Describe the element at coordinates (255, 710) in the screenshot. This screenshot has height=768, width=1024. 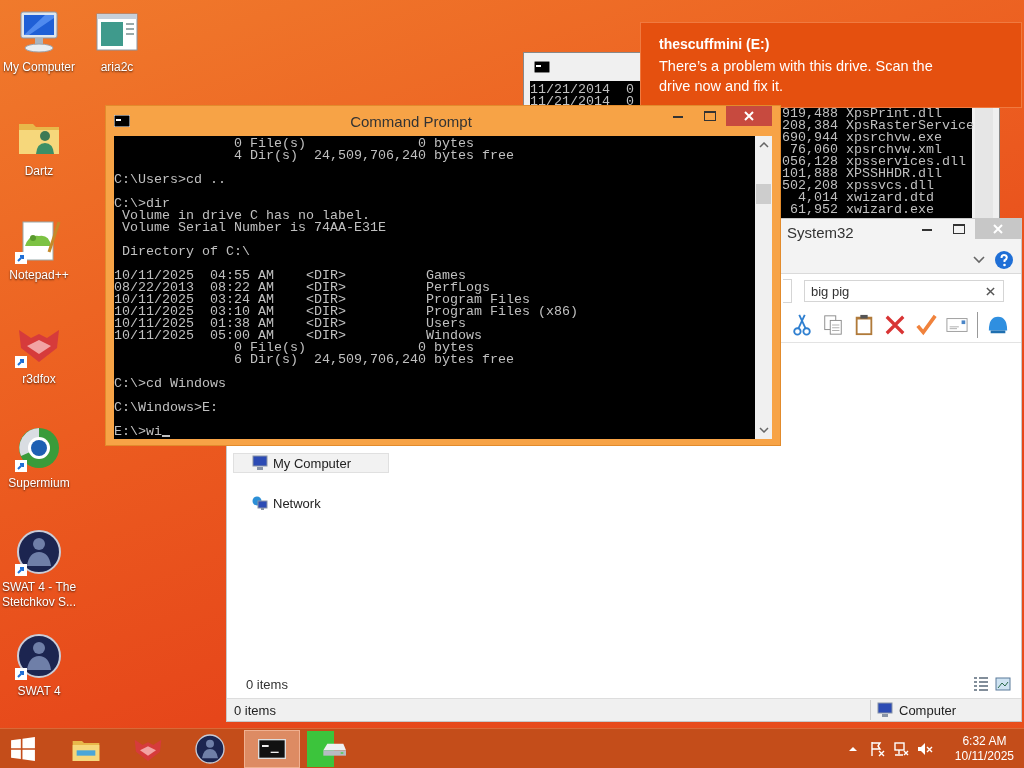
I see `status-text: 0 items` at that location.